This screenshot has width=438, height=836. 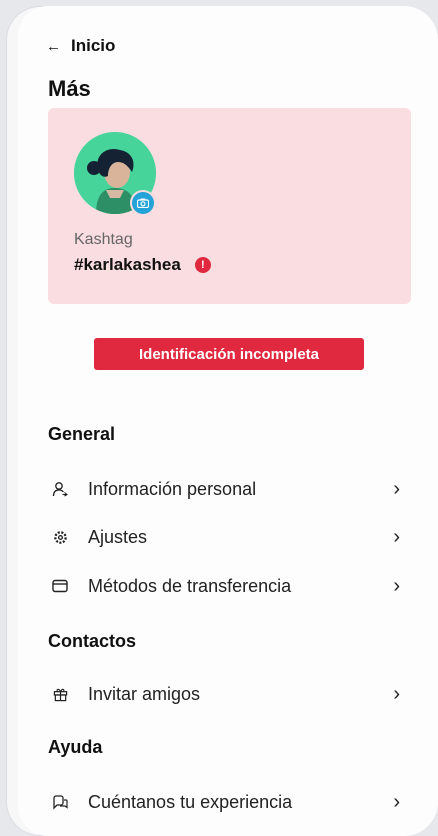 I want to click on back-label: Inicio, so click(x=93, y=45).